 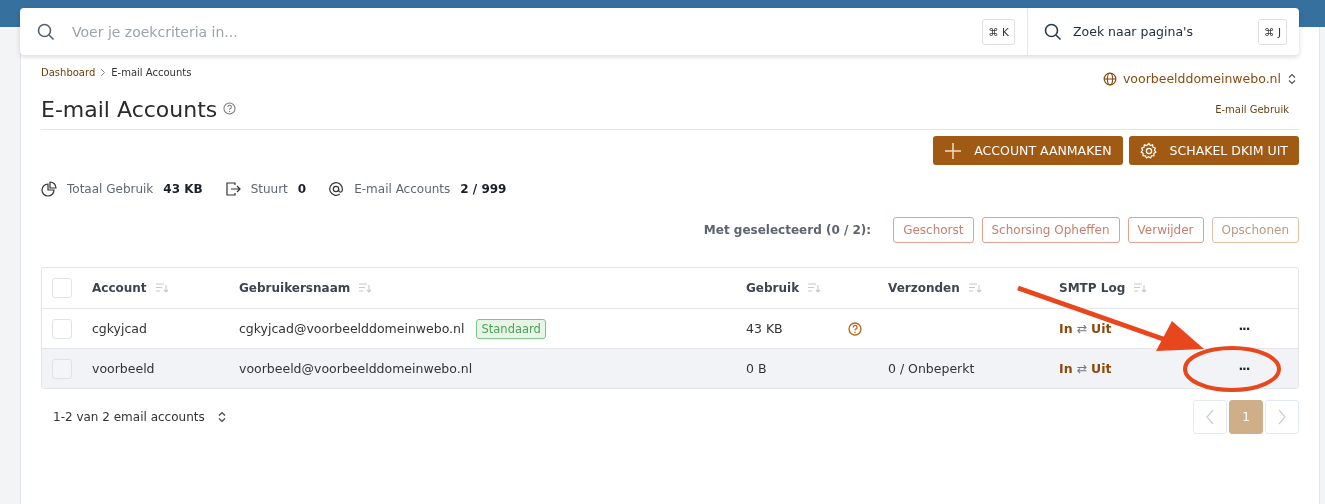 What do you see at coordinates (336, 189) in the screenshot?
I see `at-sign-icon` at bounding box center [336, 189].